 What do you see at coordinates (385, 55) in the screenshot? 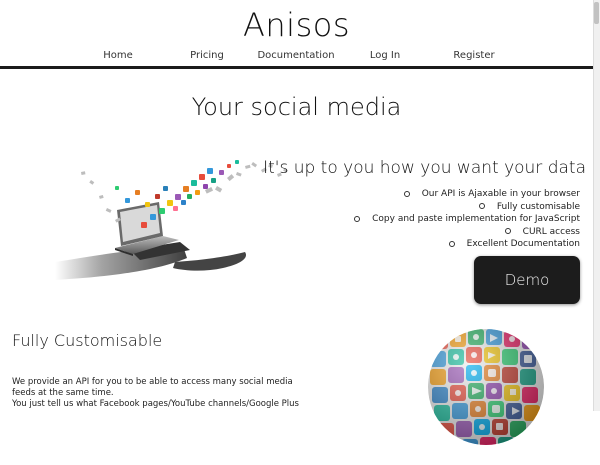
I see `nav-log-in: Log In` at bounding box center [385, 55].